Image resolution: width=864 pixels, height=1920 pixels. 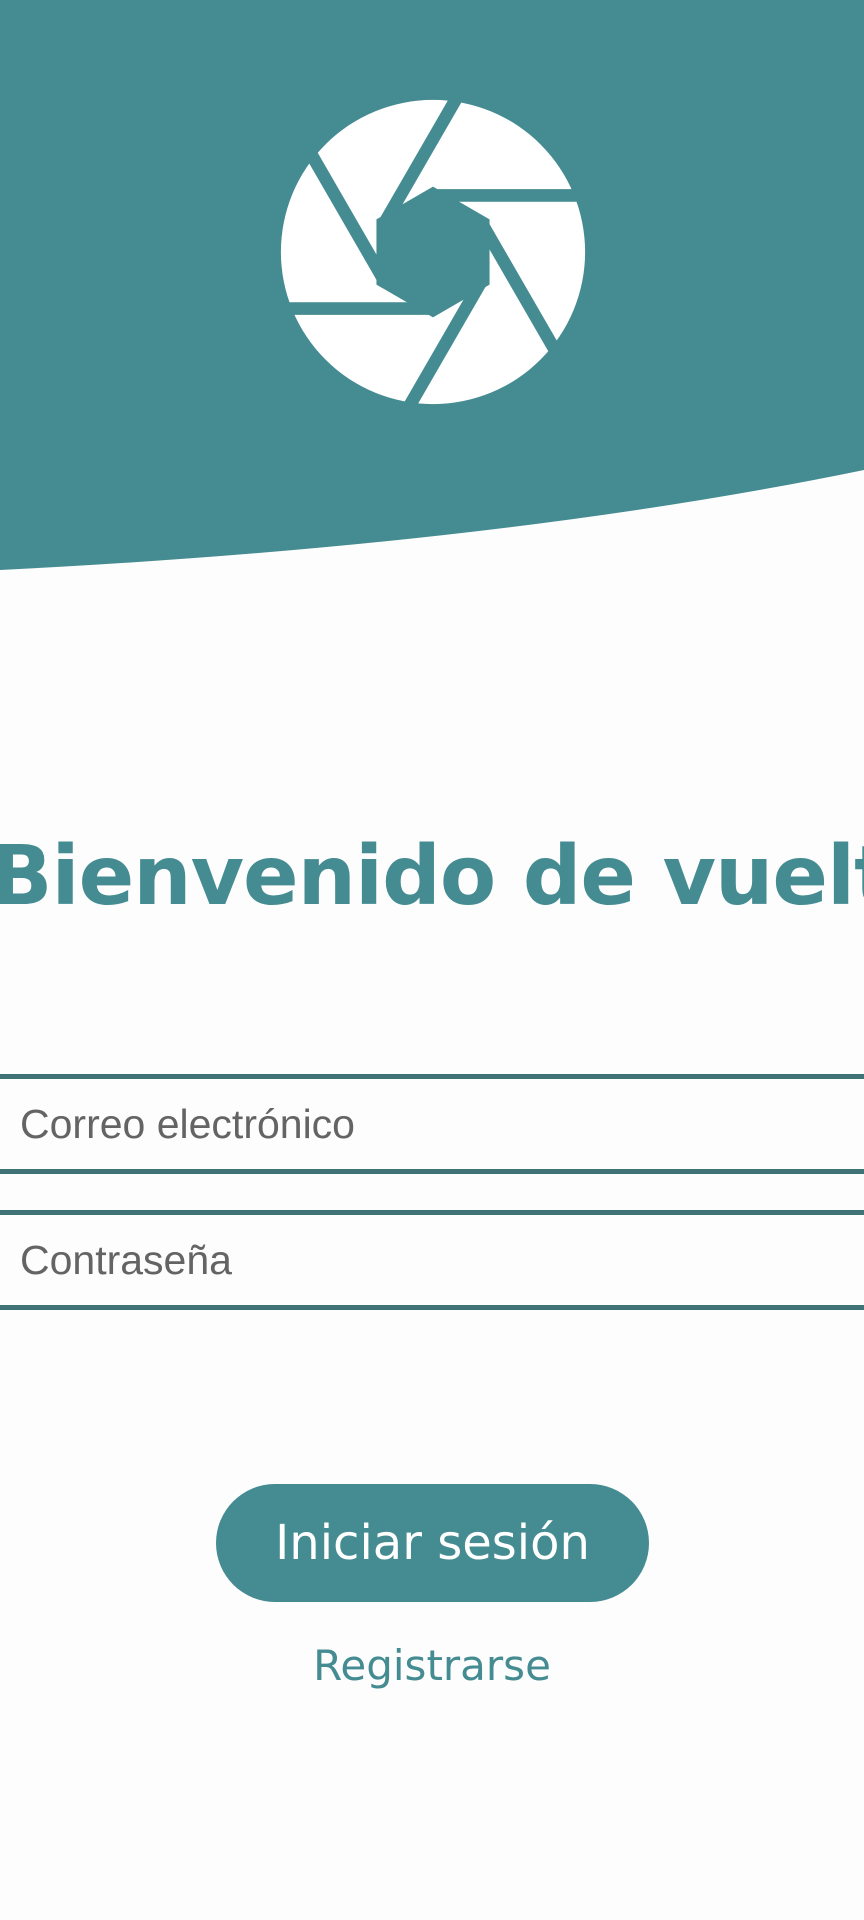 I want to click on email-input, so click(x=432, y=1124).